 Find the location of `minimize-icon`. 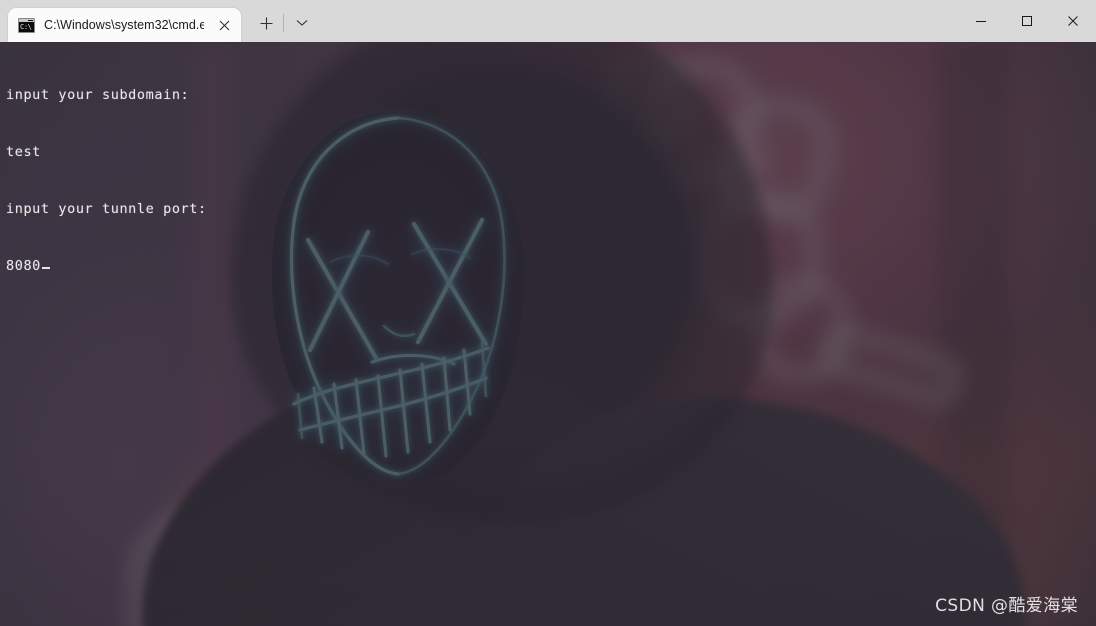

minimize-icon is located at coordinates (981, 21).